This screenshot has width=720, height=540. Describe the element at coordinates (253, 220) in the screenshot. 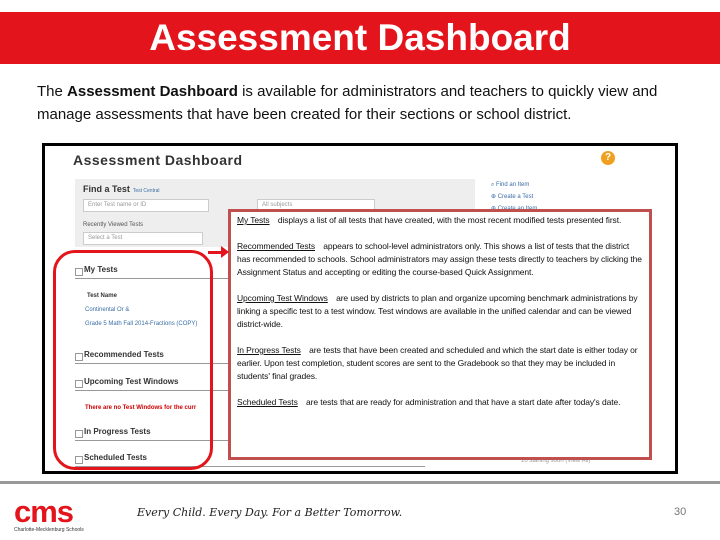

I see `callout-term: My Tests` at that location.